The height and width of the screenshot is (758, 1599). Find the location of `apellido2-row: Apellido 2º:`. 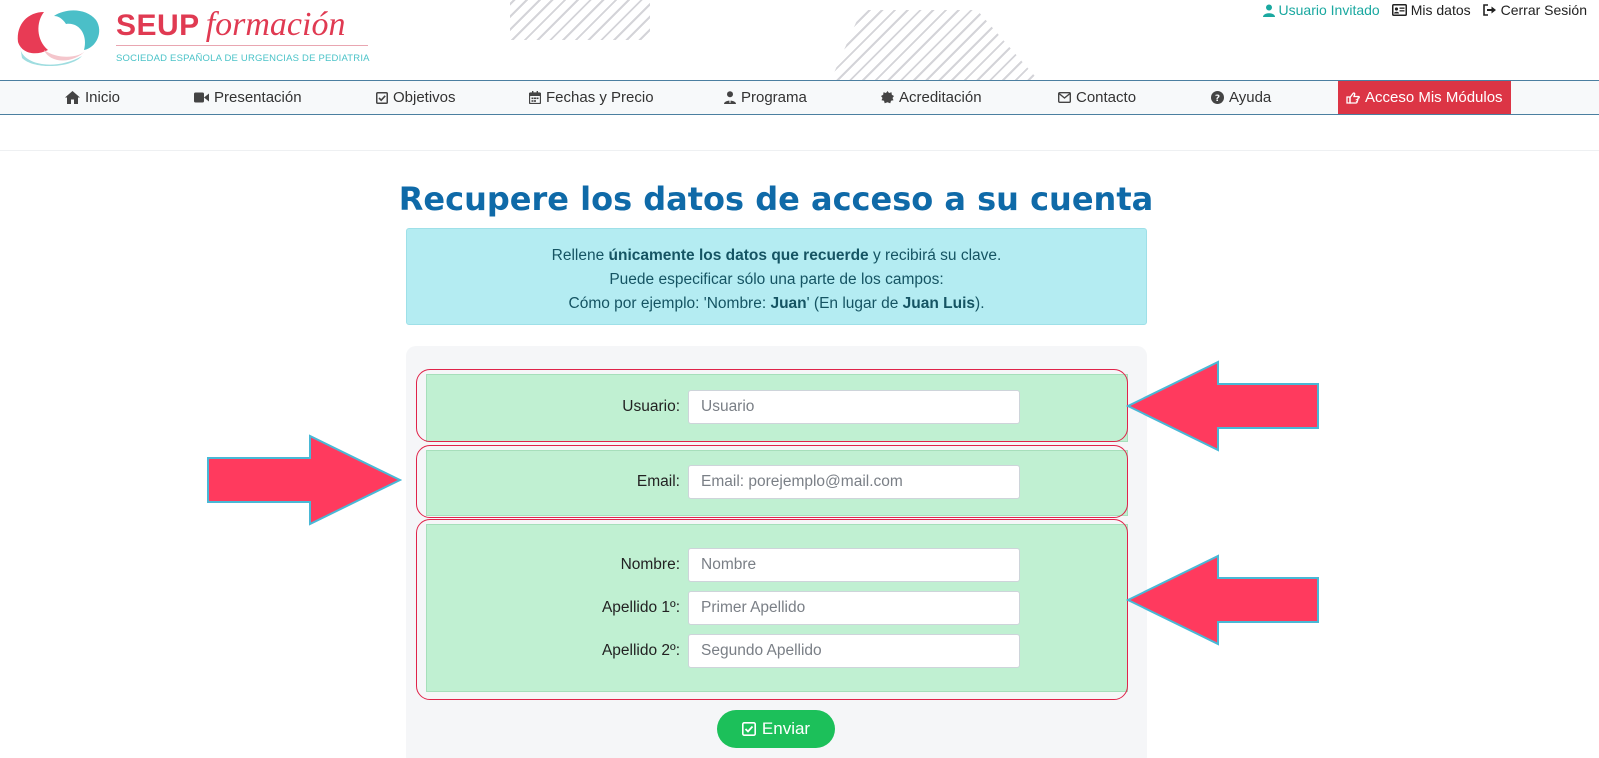

apellido2-row: Apellido 2º: is located at coordinates (777, 651).